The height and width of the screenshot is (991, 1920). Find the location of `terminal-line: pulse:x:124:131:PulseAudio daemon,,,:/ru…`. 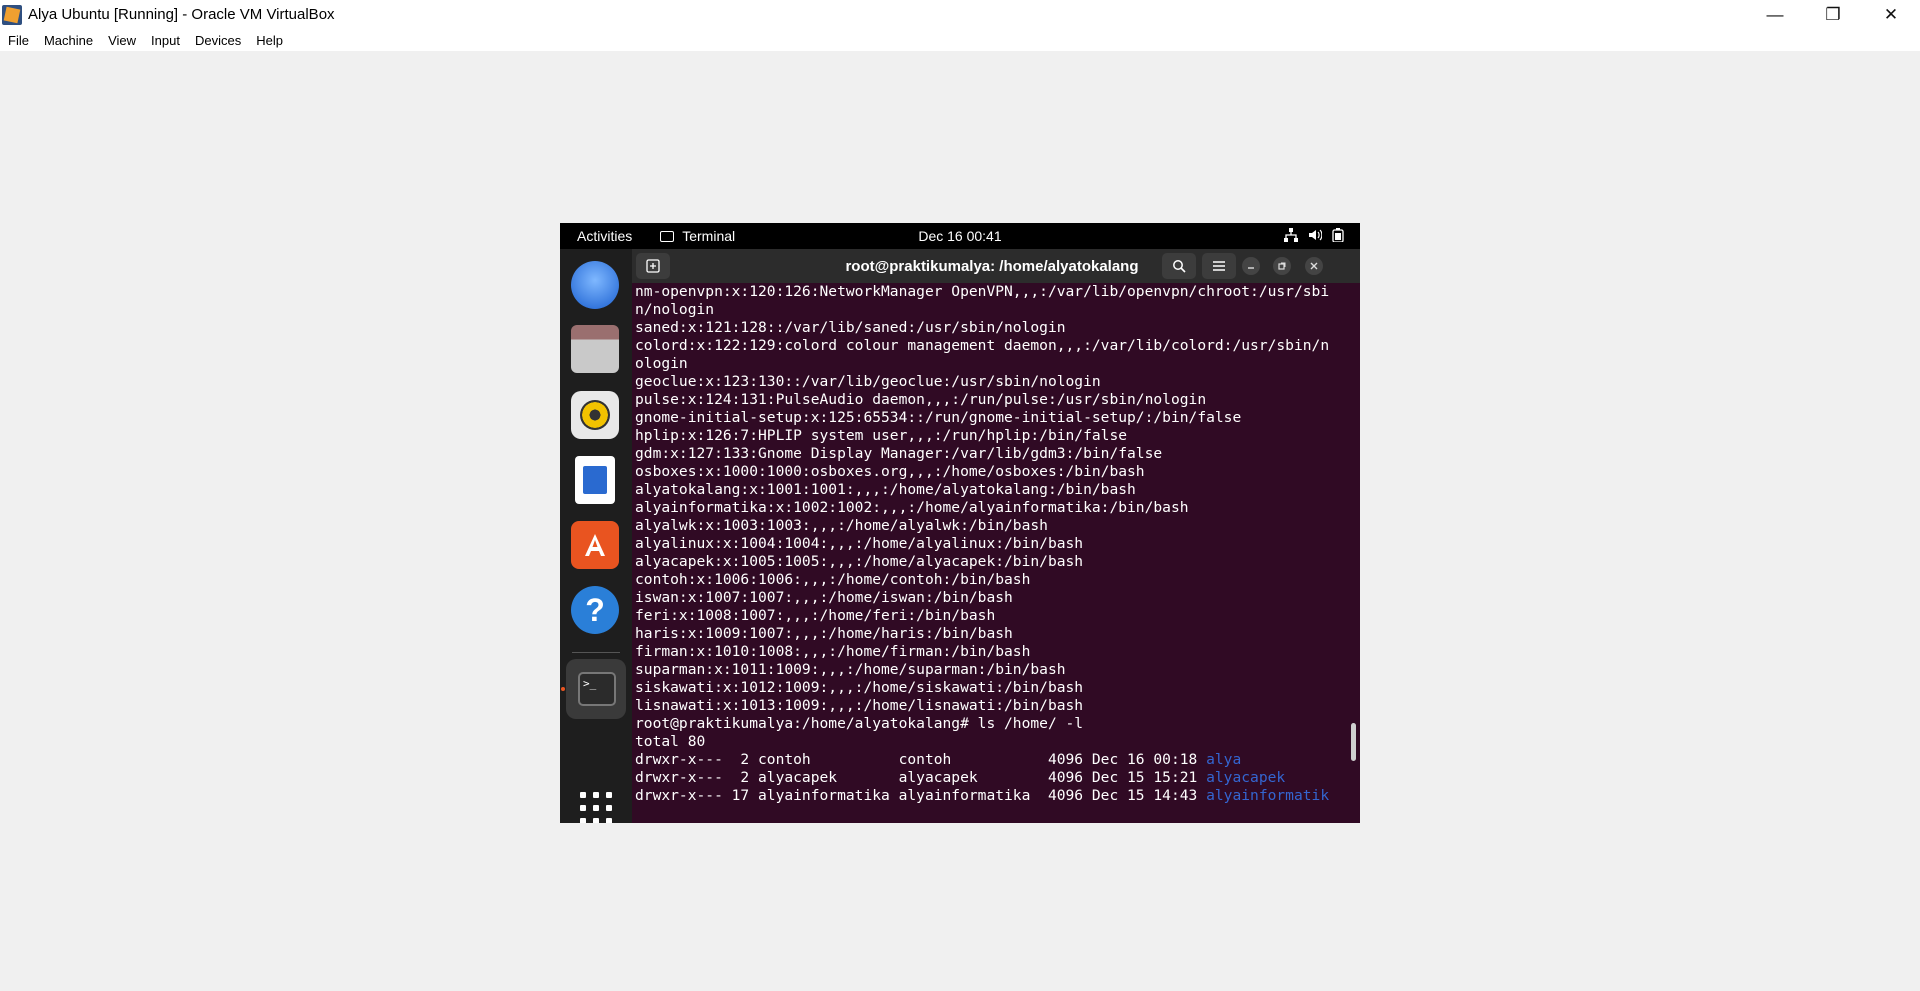

terminal-line: pulse:x:124:131:PulseAudio daemon,,,:/ru… is located at coordinates (921, 399).